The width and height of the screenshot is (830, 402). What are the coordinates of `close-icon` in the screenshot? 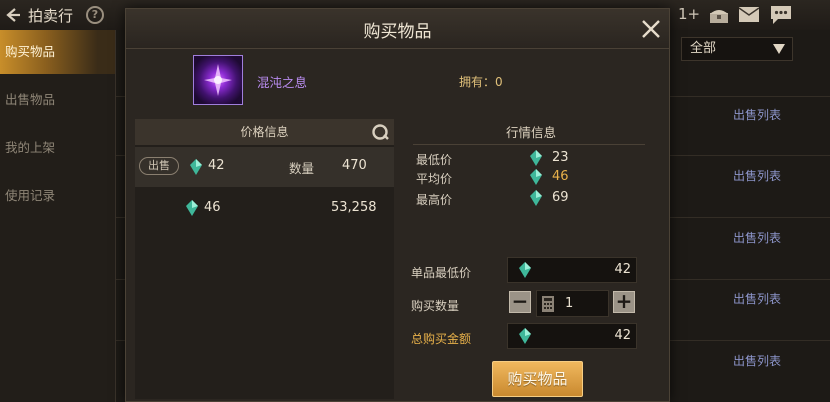 It's located at (651, 29).